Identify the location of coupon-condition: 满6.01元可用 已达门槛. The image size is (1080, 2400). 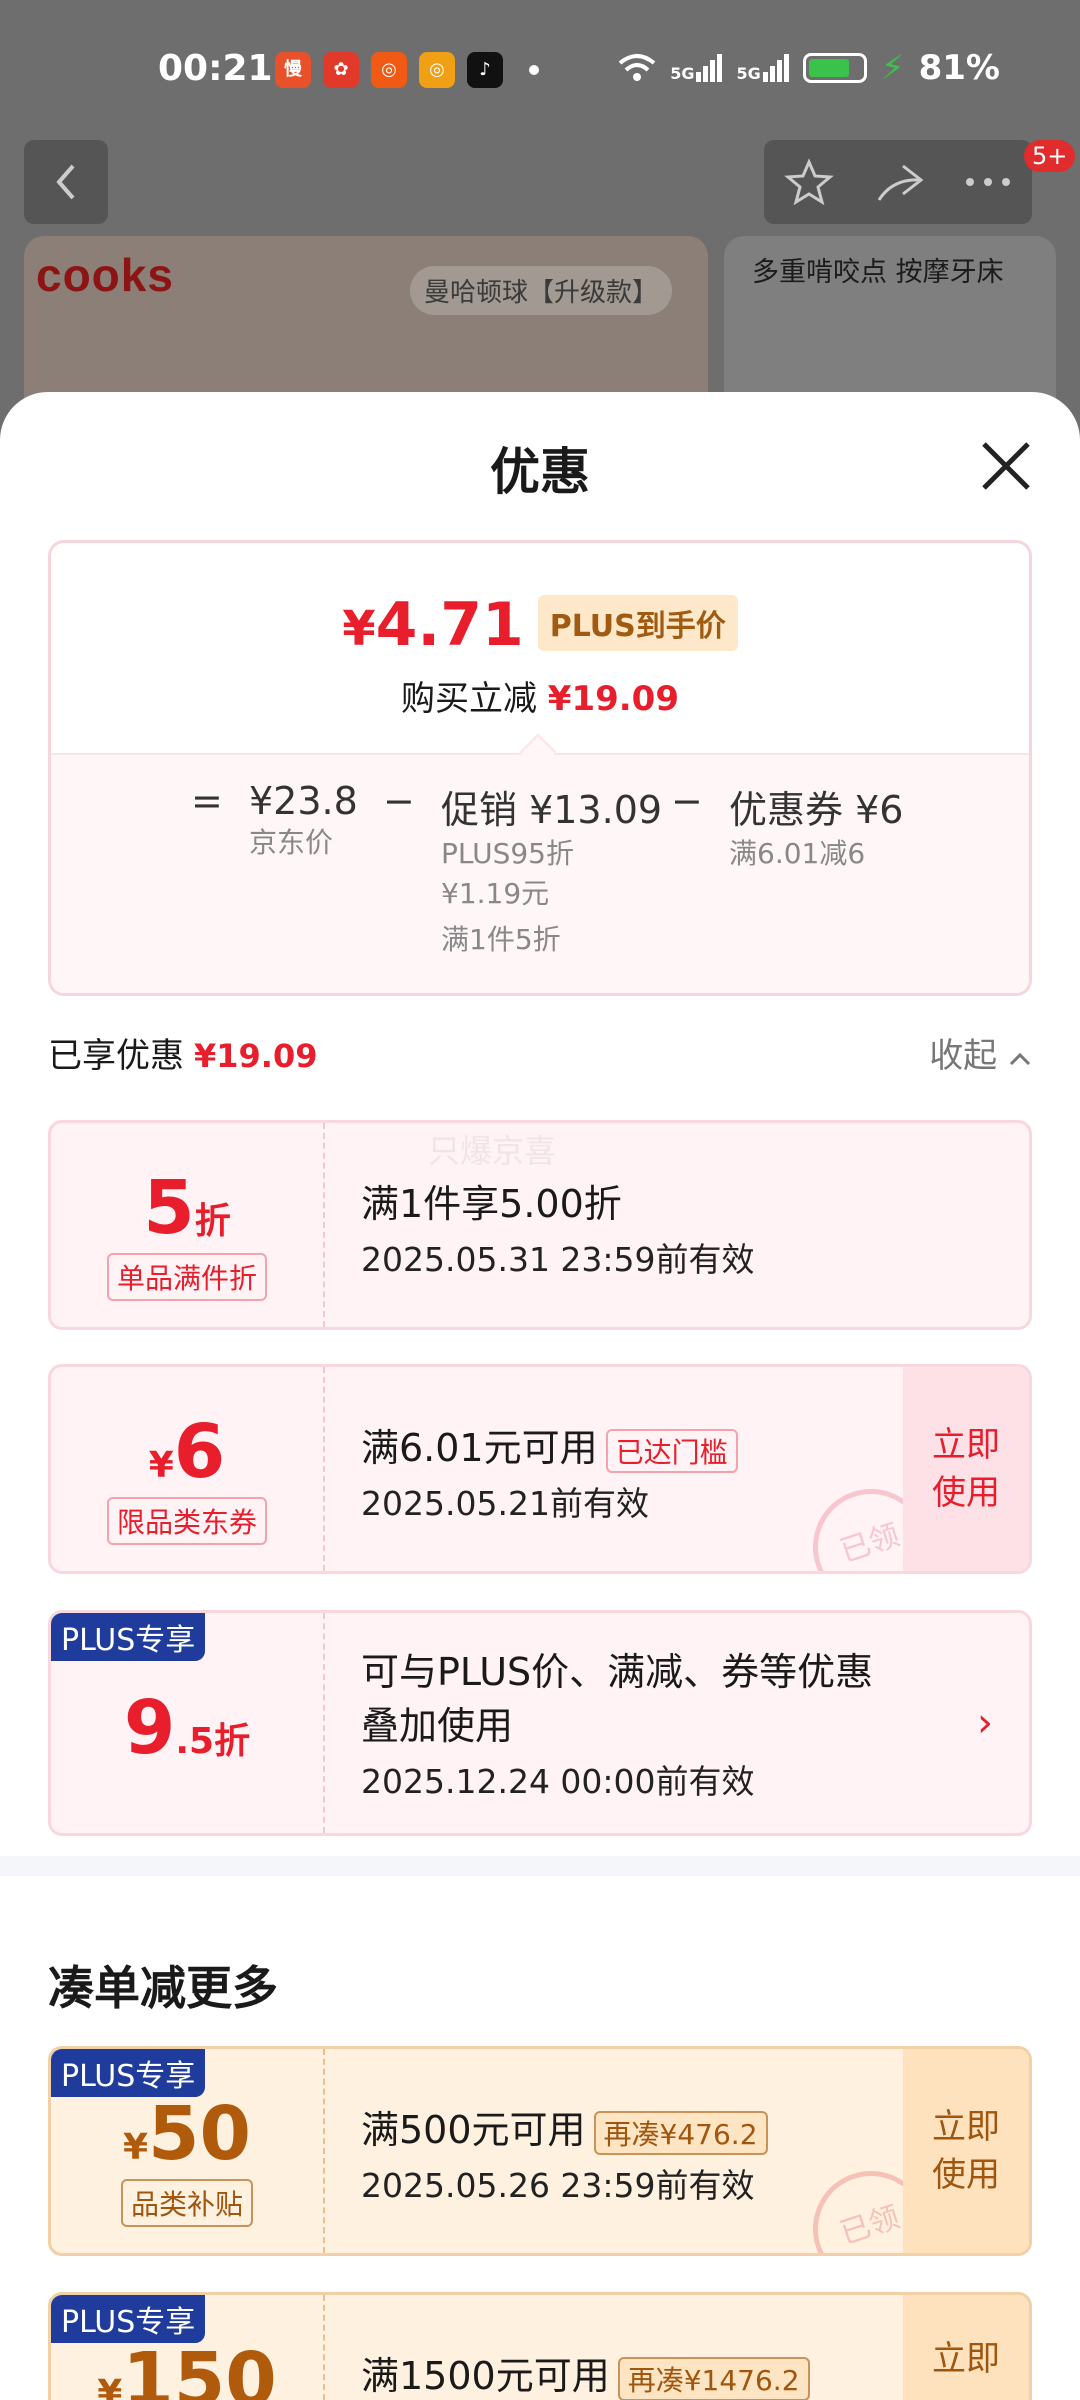
(549, 1445).